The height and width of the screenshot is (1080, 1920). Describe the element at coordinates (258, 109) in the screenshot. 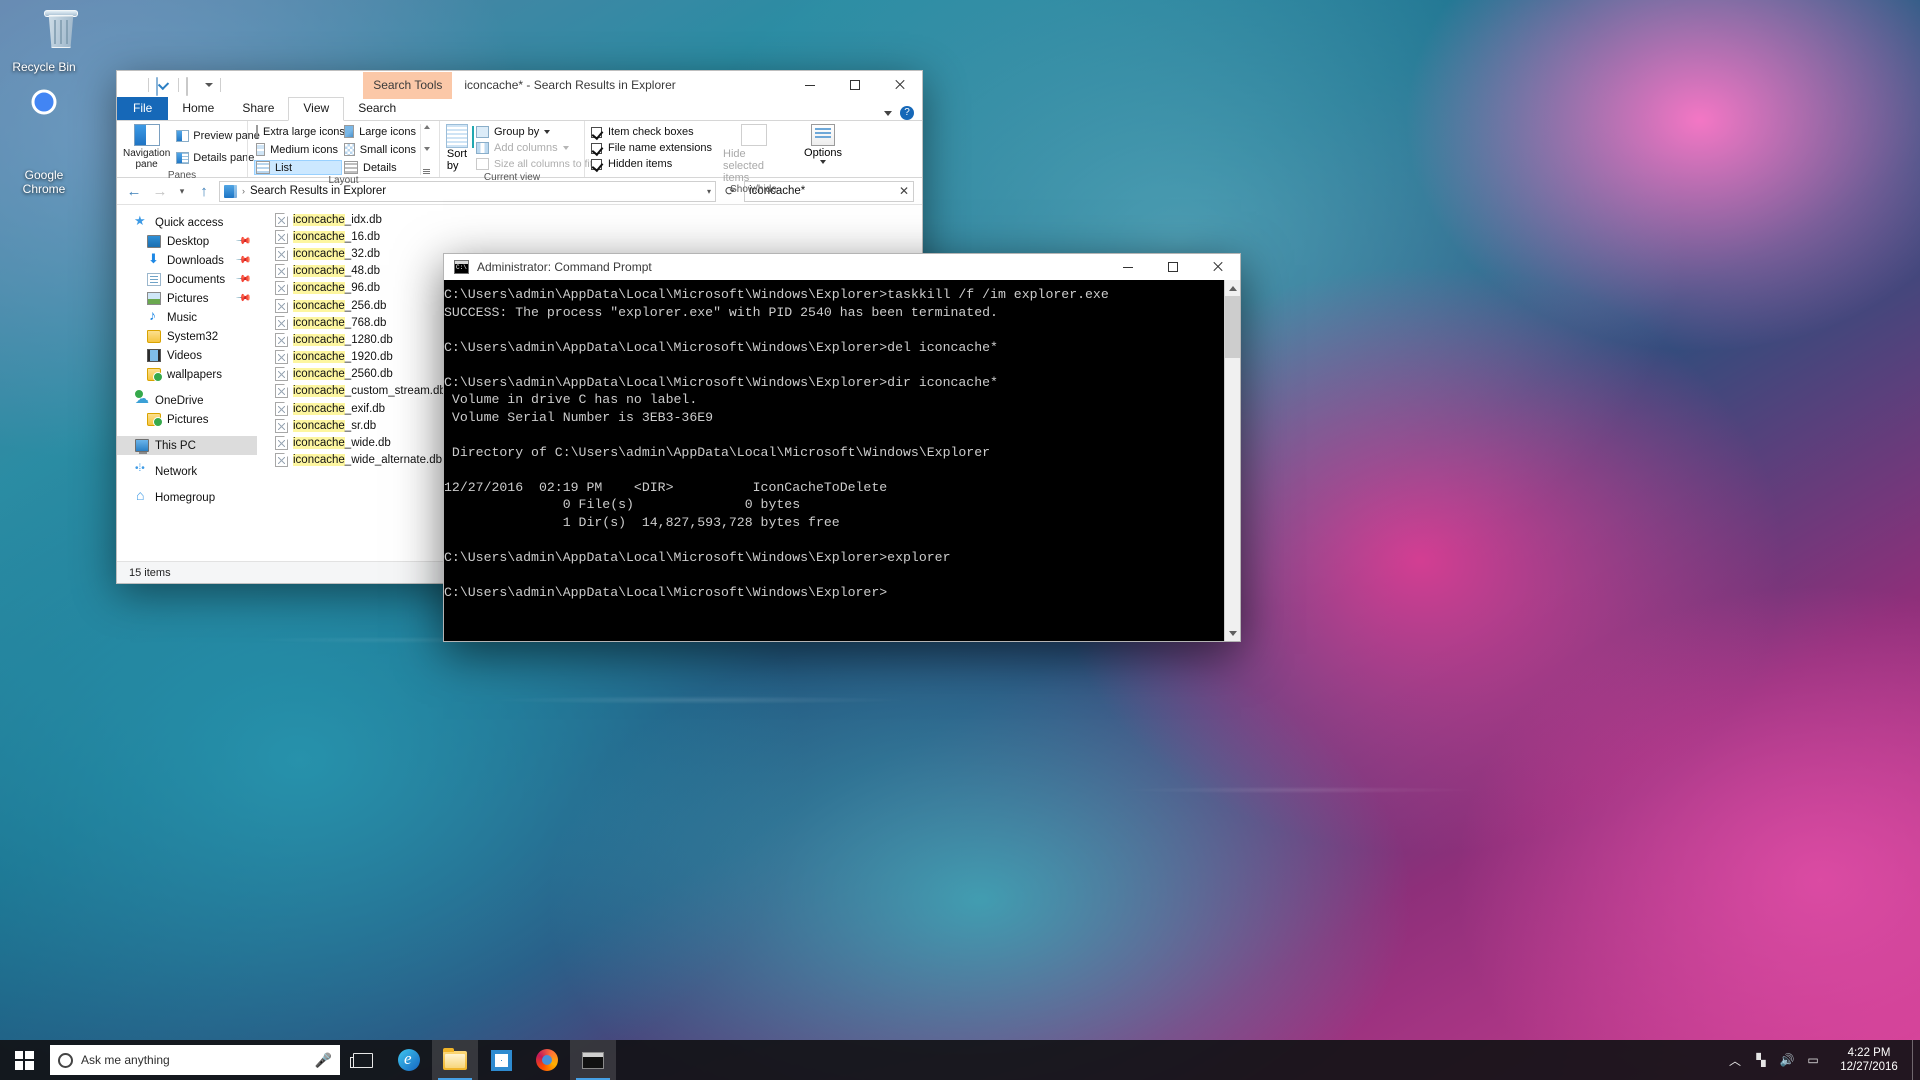

I see `tab-share: Share` at that location.